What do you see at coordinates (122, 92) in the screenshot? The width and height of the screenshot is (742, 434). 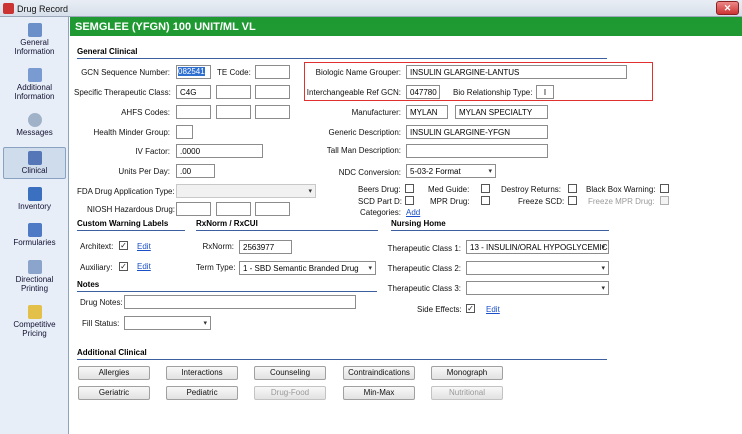 I see `stc-label: Specific Therapeutic Class:` at bounding box center [122, 92].